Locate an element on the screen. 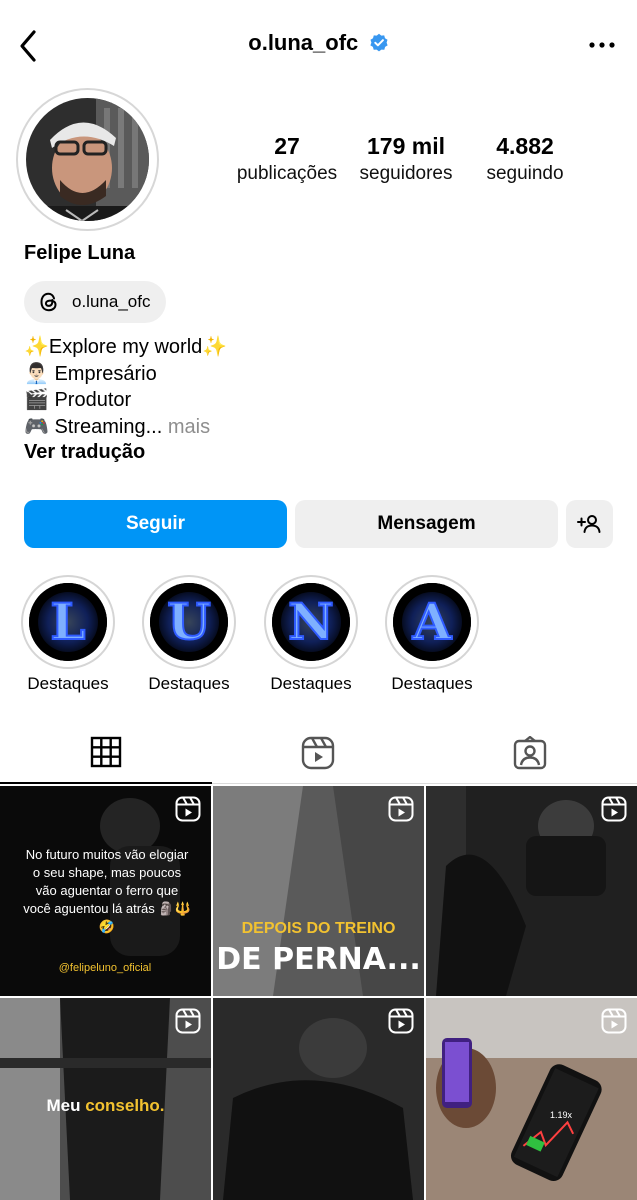 This screenshot has height=1200, width=637. tab-posts-grid is located at coordinates (106, 753).